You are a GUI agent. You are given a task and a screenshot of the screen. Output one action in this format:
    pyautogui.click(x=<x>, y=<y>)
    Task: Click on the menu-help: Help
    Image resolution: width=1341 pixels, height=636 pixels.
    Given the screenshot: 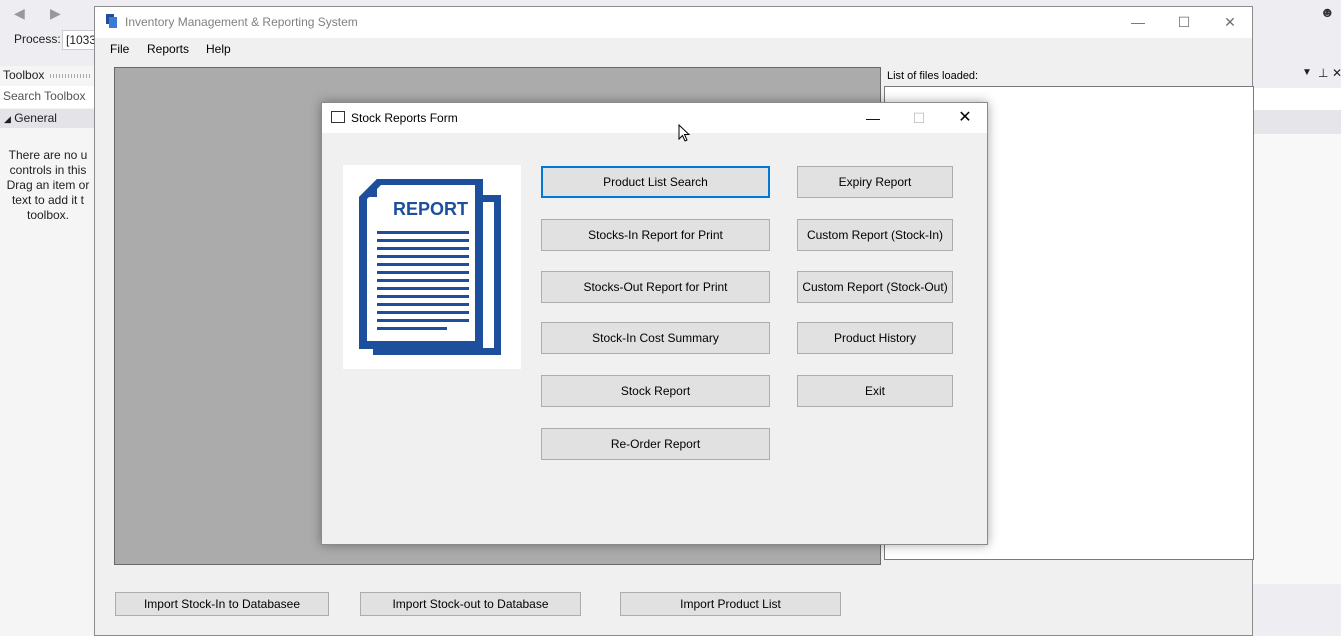 What is the action you would take?
    pyautogui.click(x=218, y=49)
    